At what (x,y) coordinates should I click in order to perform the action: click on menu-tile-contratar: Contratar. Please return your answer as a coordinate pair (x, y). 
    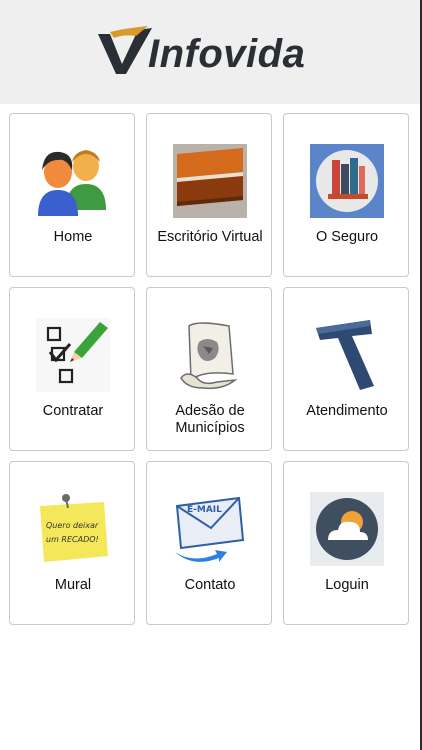
    Looking at the image, I should click on (72, 369).